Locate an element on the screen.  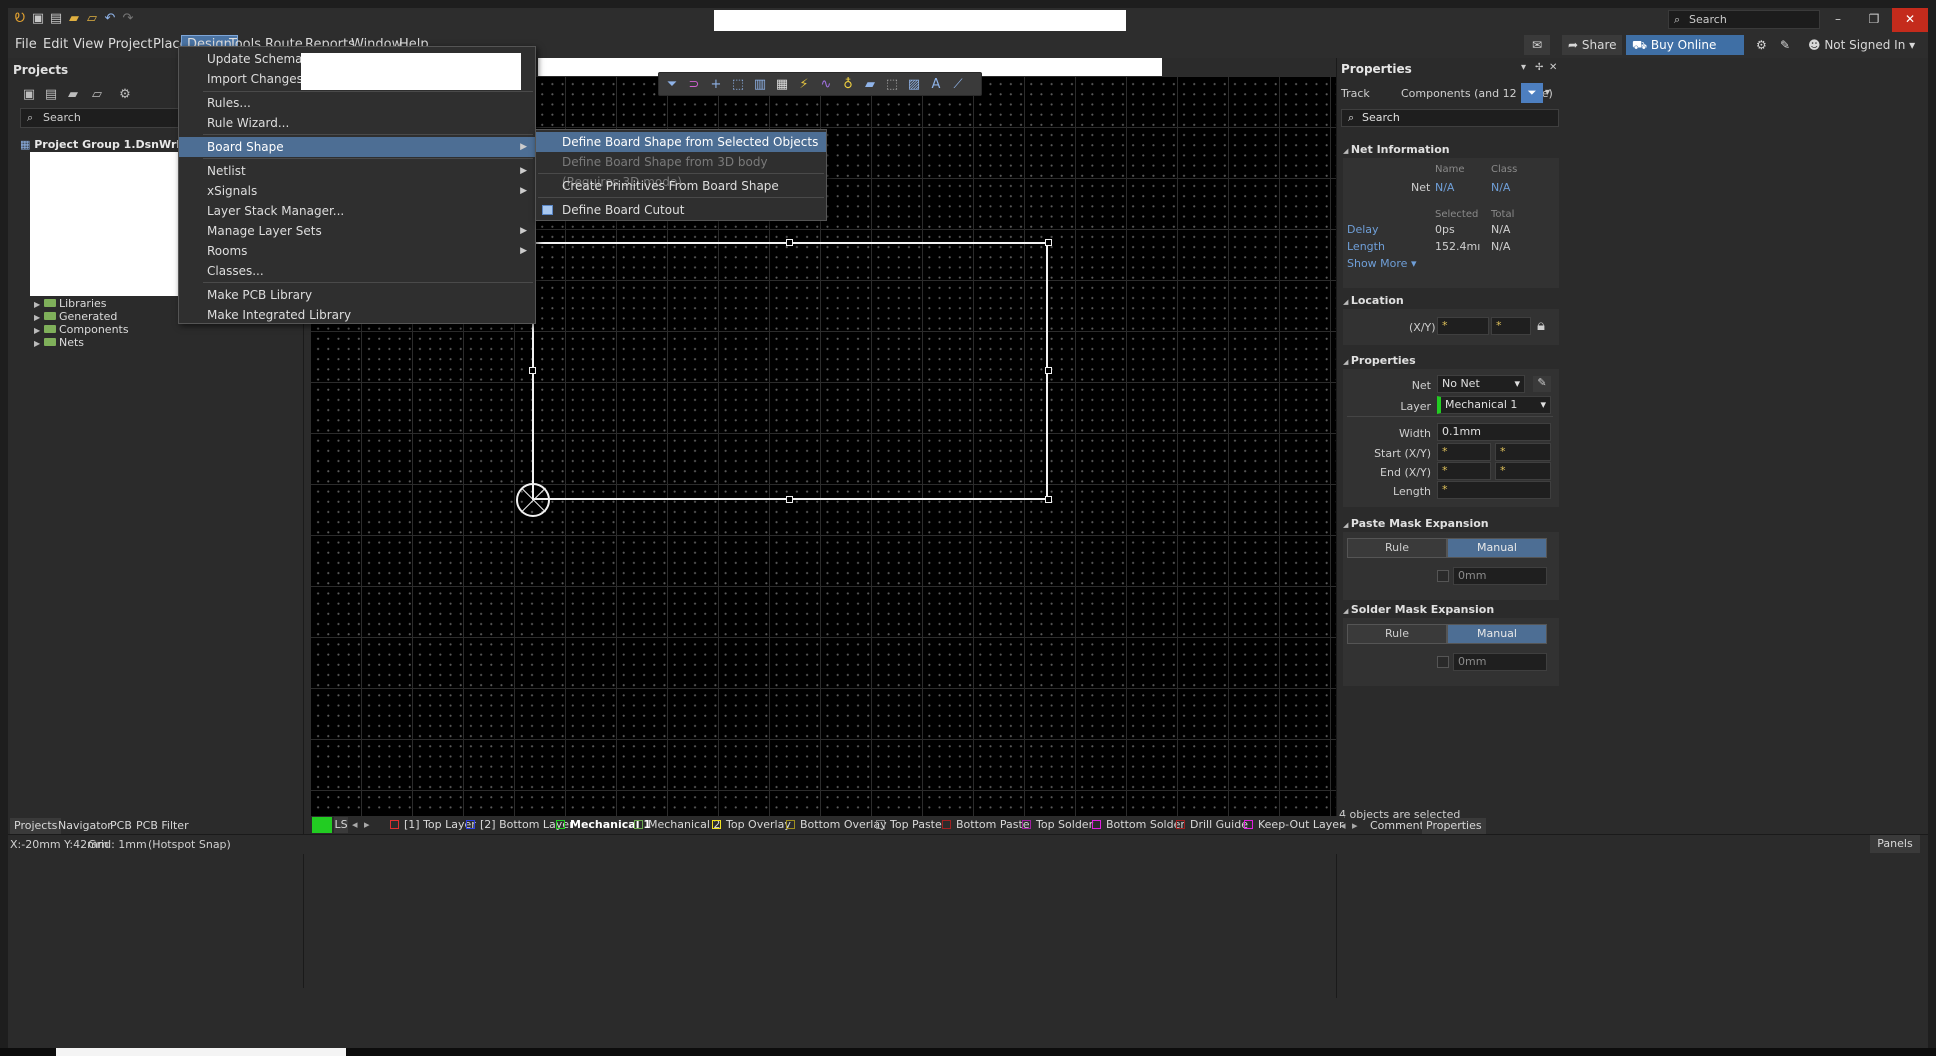
layer-scroll-right-icon: ▸ is located at coordinates (367, 825).